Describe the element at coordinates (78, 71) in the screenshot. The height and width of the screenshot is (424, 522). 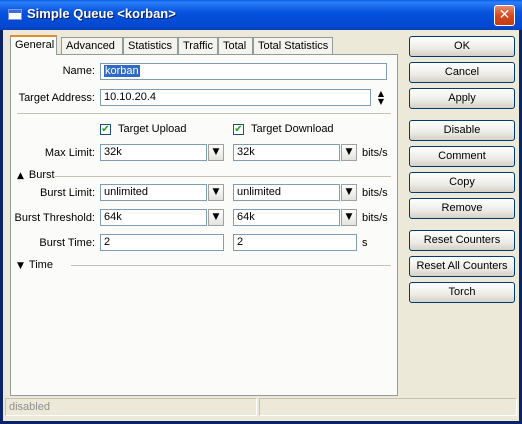
I see `name-label: Name:` at that location.